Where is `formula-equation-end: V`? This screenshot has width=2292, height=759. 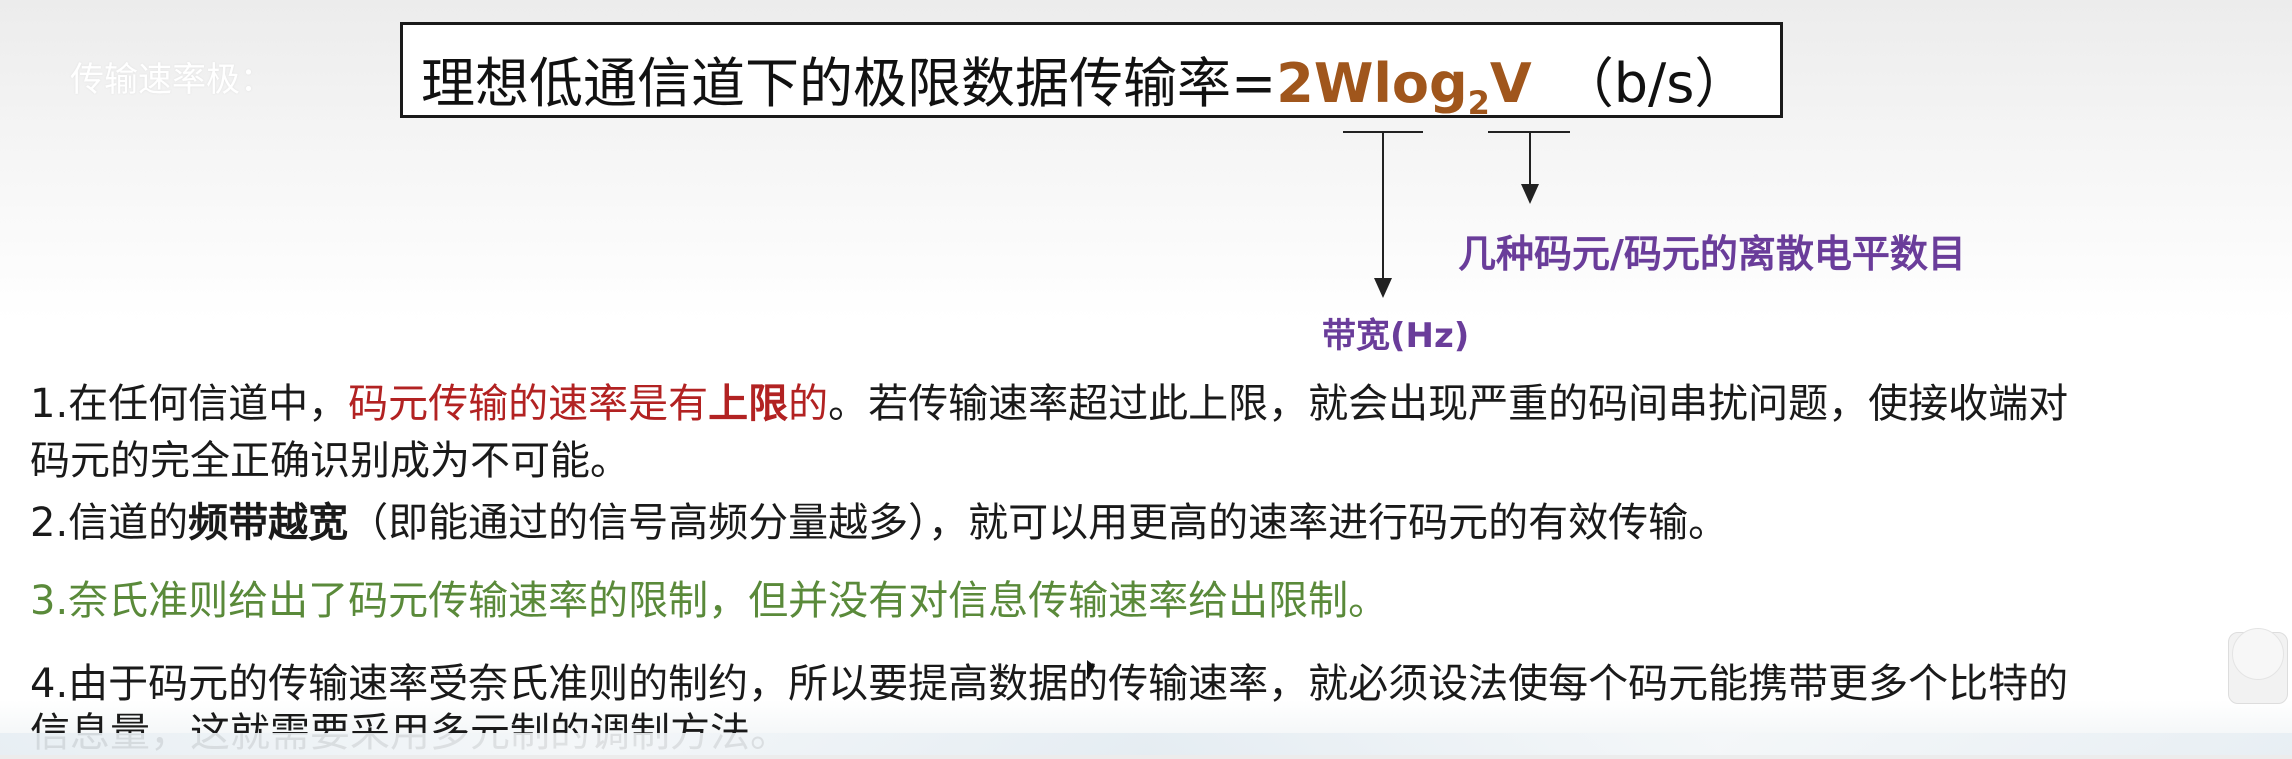 formula-equation-end: V is located at coordinates (1510, 83).